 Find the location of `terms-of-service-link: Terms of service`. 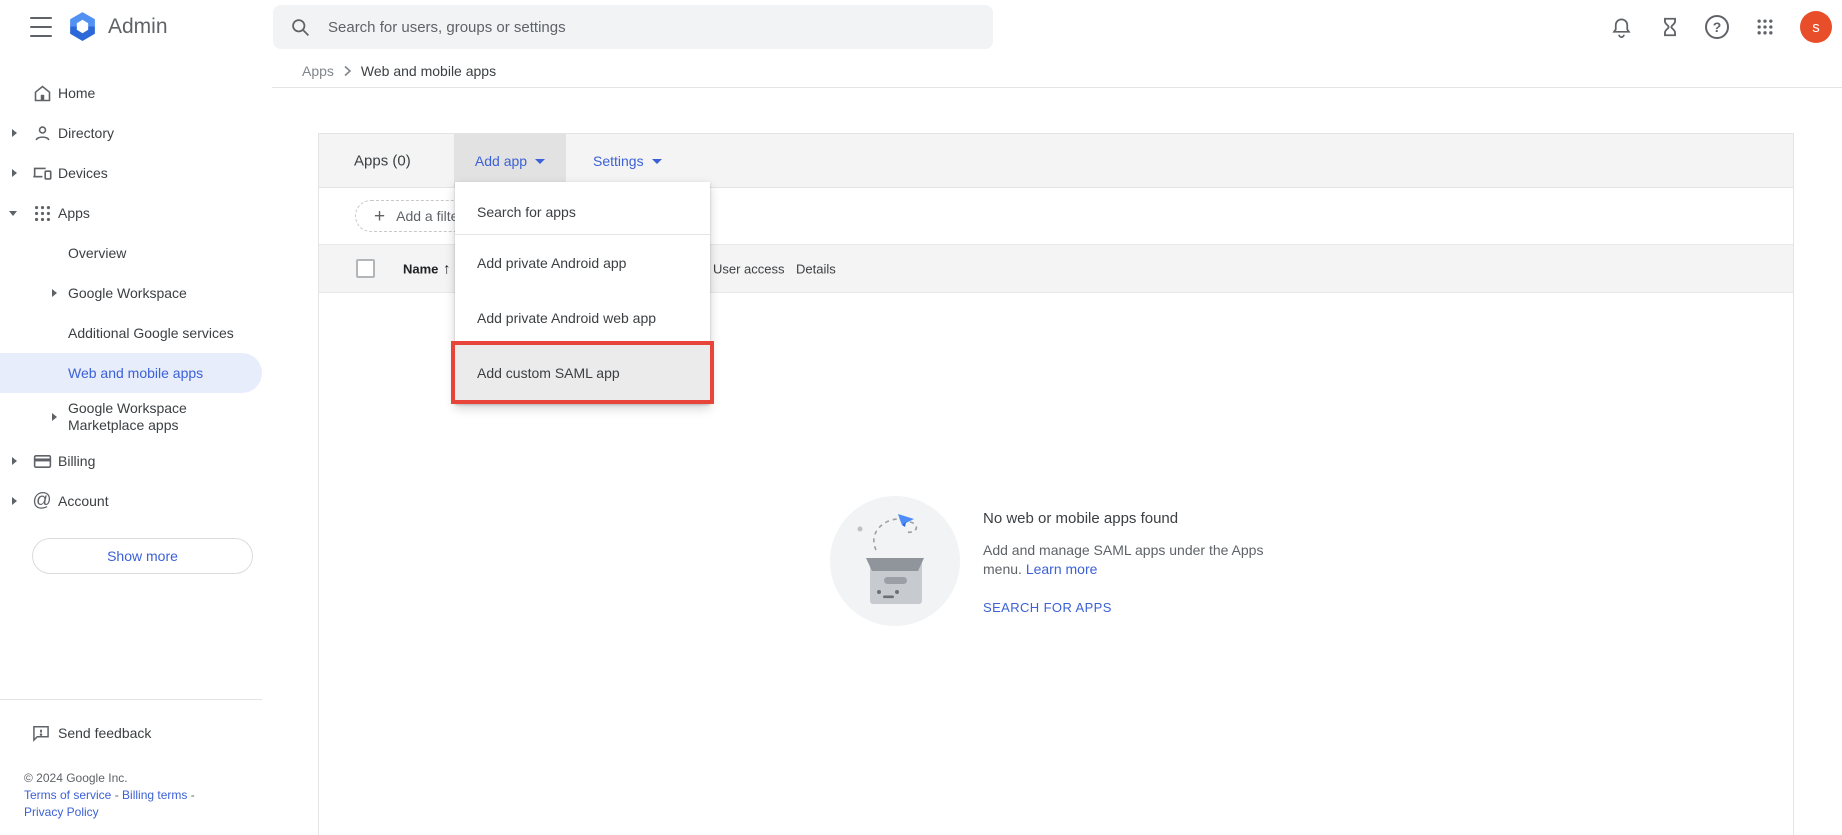

terms-of-service-link: Terms of service is located at coordinates (67, 795).